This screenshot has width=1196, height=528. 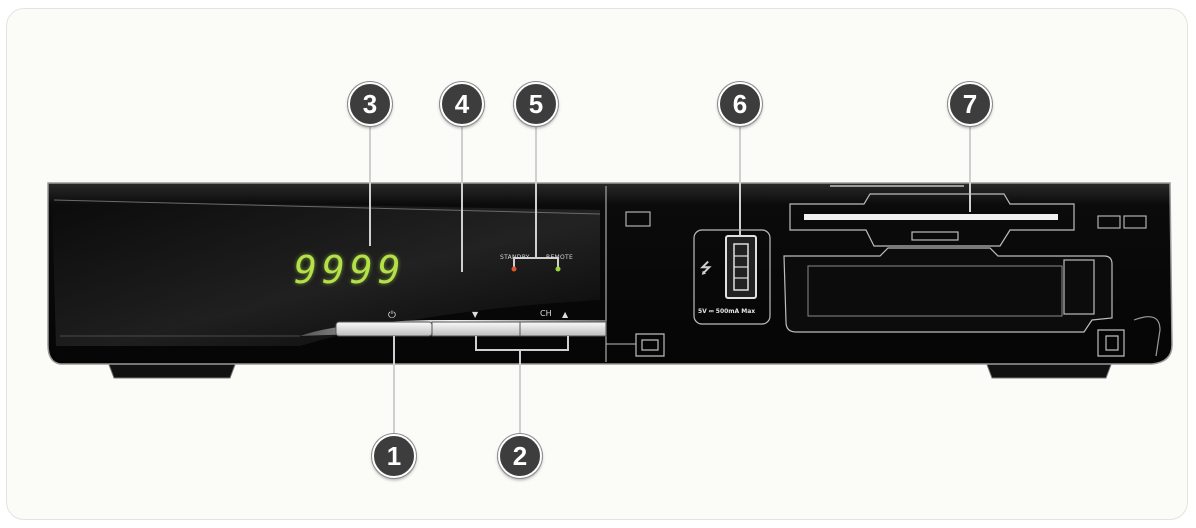 What do you see at coordinates (706, 269) in the screenshot?
I see `usb-icon: ⭍` at bounding box center [706, 269].